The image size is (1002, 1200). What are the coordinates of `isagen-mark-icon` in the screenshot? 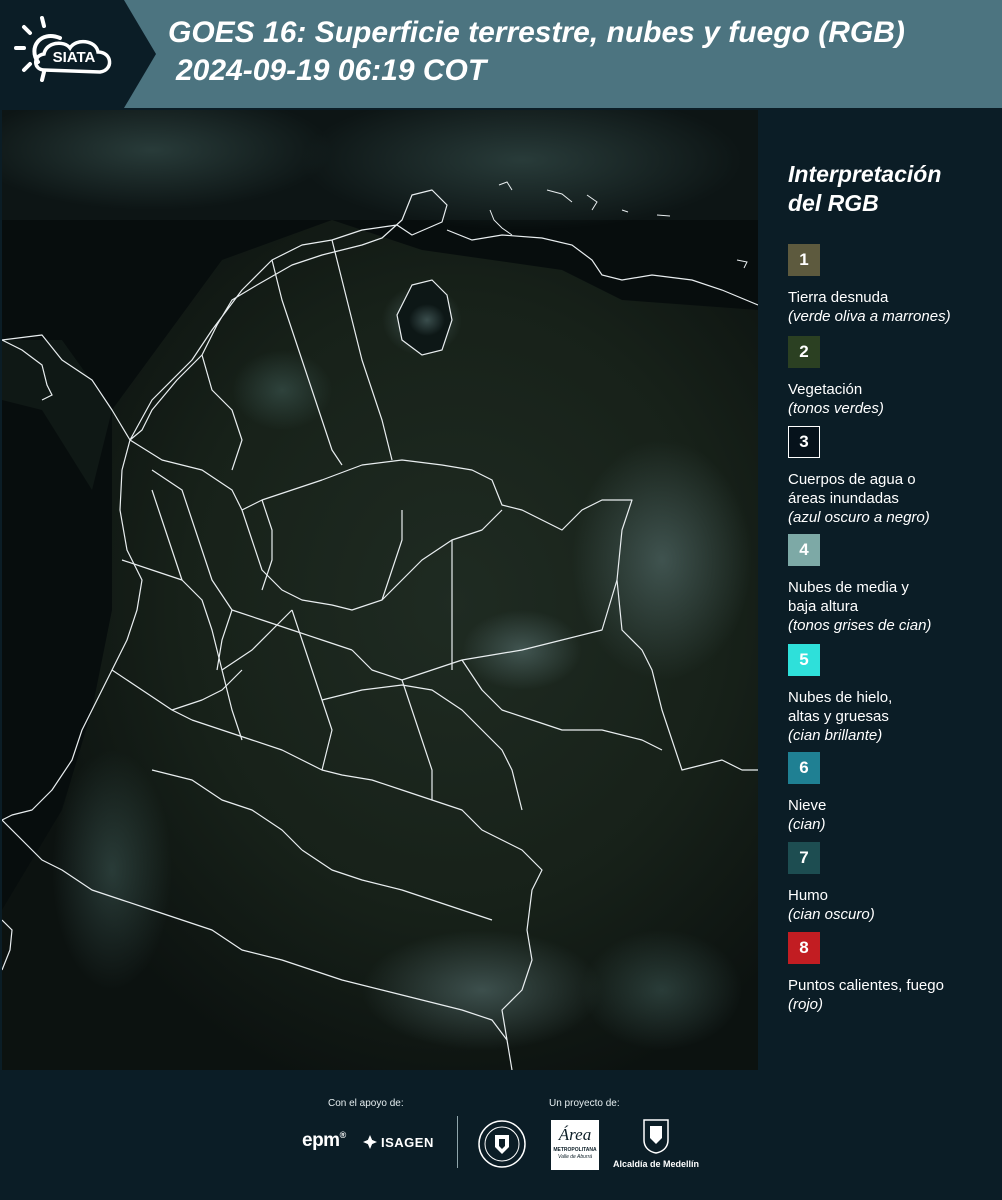 It's located at (370, 1142).